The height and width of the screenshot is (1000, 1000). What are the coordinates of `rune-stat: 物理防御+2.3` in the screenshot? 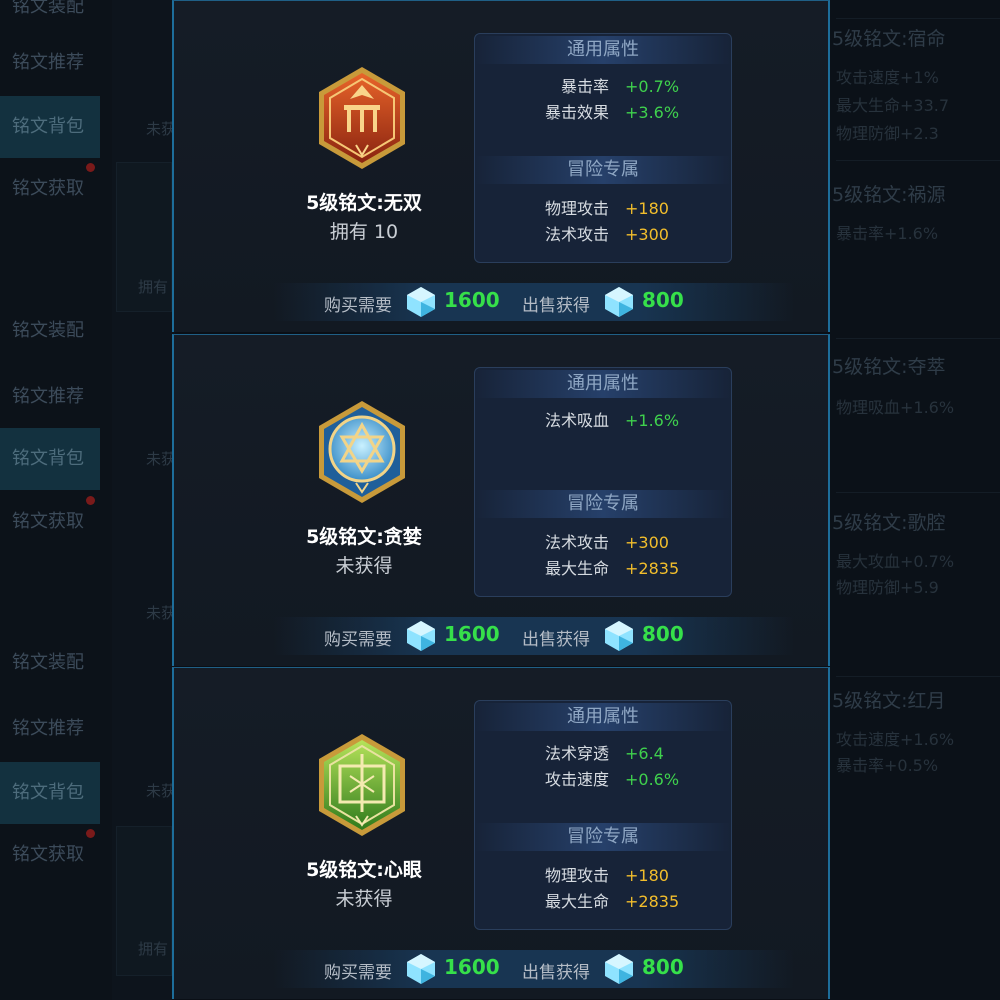 It's located at (887, 133).